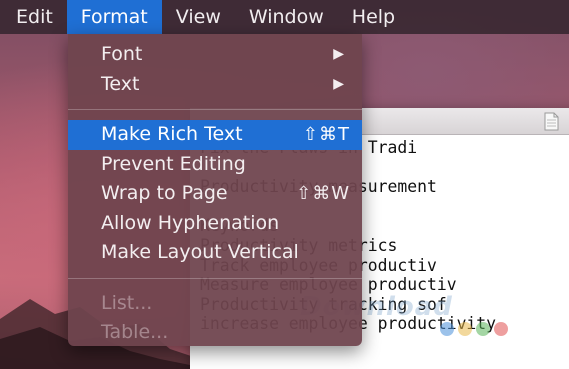 Image resolution: width=569 pixels, height=369 pixels. I want to click on watermark-dots, so click(474, 329).